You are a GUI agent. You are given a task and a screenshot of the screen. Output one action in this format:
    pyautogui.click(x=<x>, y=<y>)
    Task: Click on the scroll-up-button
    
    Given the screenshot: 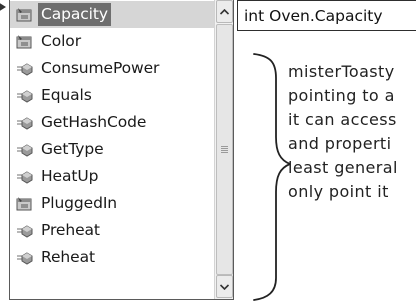 What is the action you would take?
    pyautogui.click(x=224, y=11)
    